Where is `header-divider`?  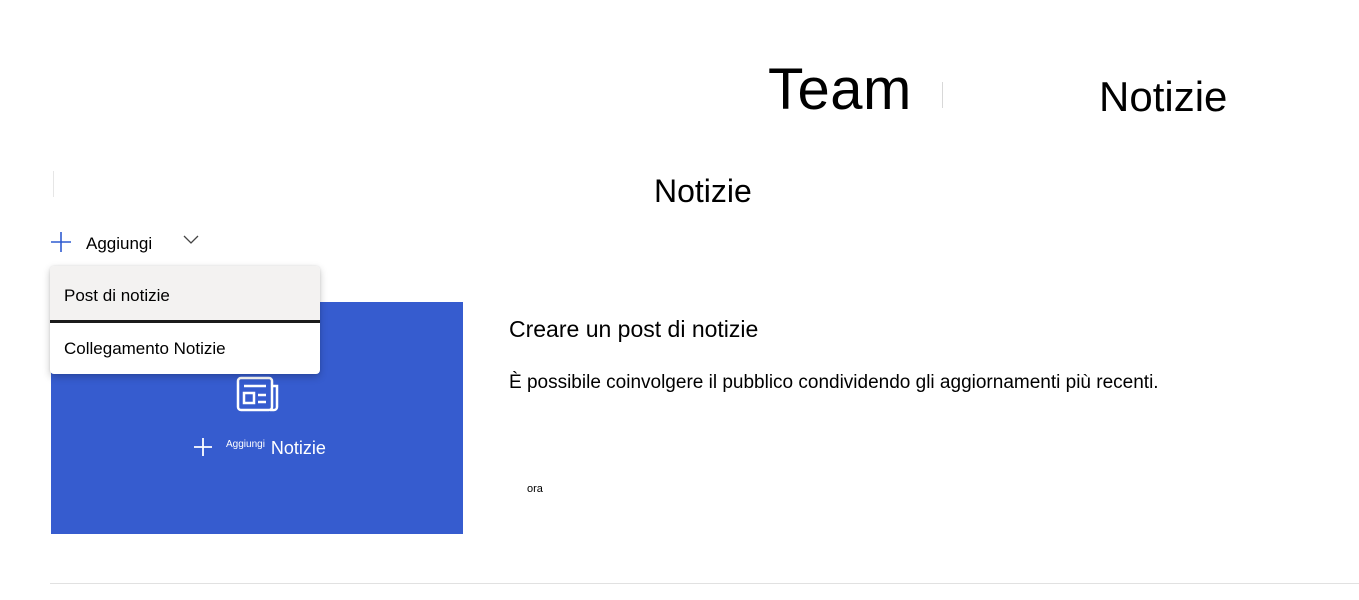 header-divider is located at coordinates (942, 95).